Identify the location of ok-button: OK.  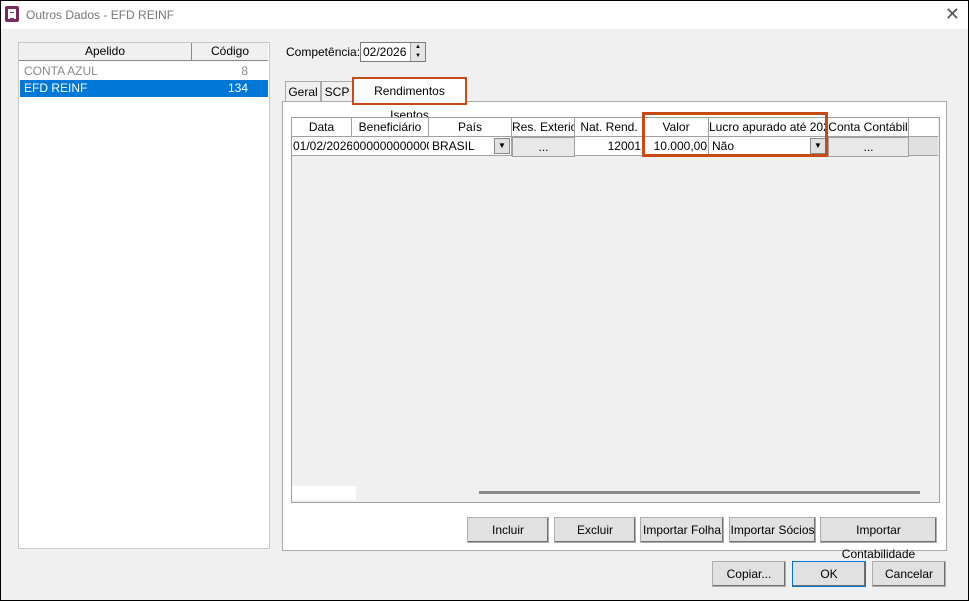
(829, 574).